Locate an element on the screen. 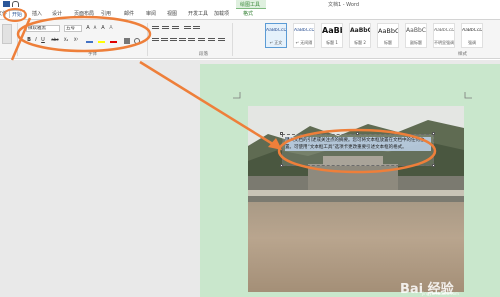 This screenshot has width=500, height=297. annotation-arrow-home is located at coordinates (21, 39).